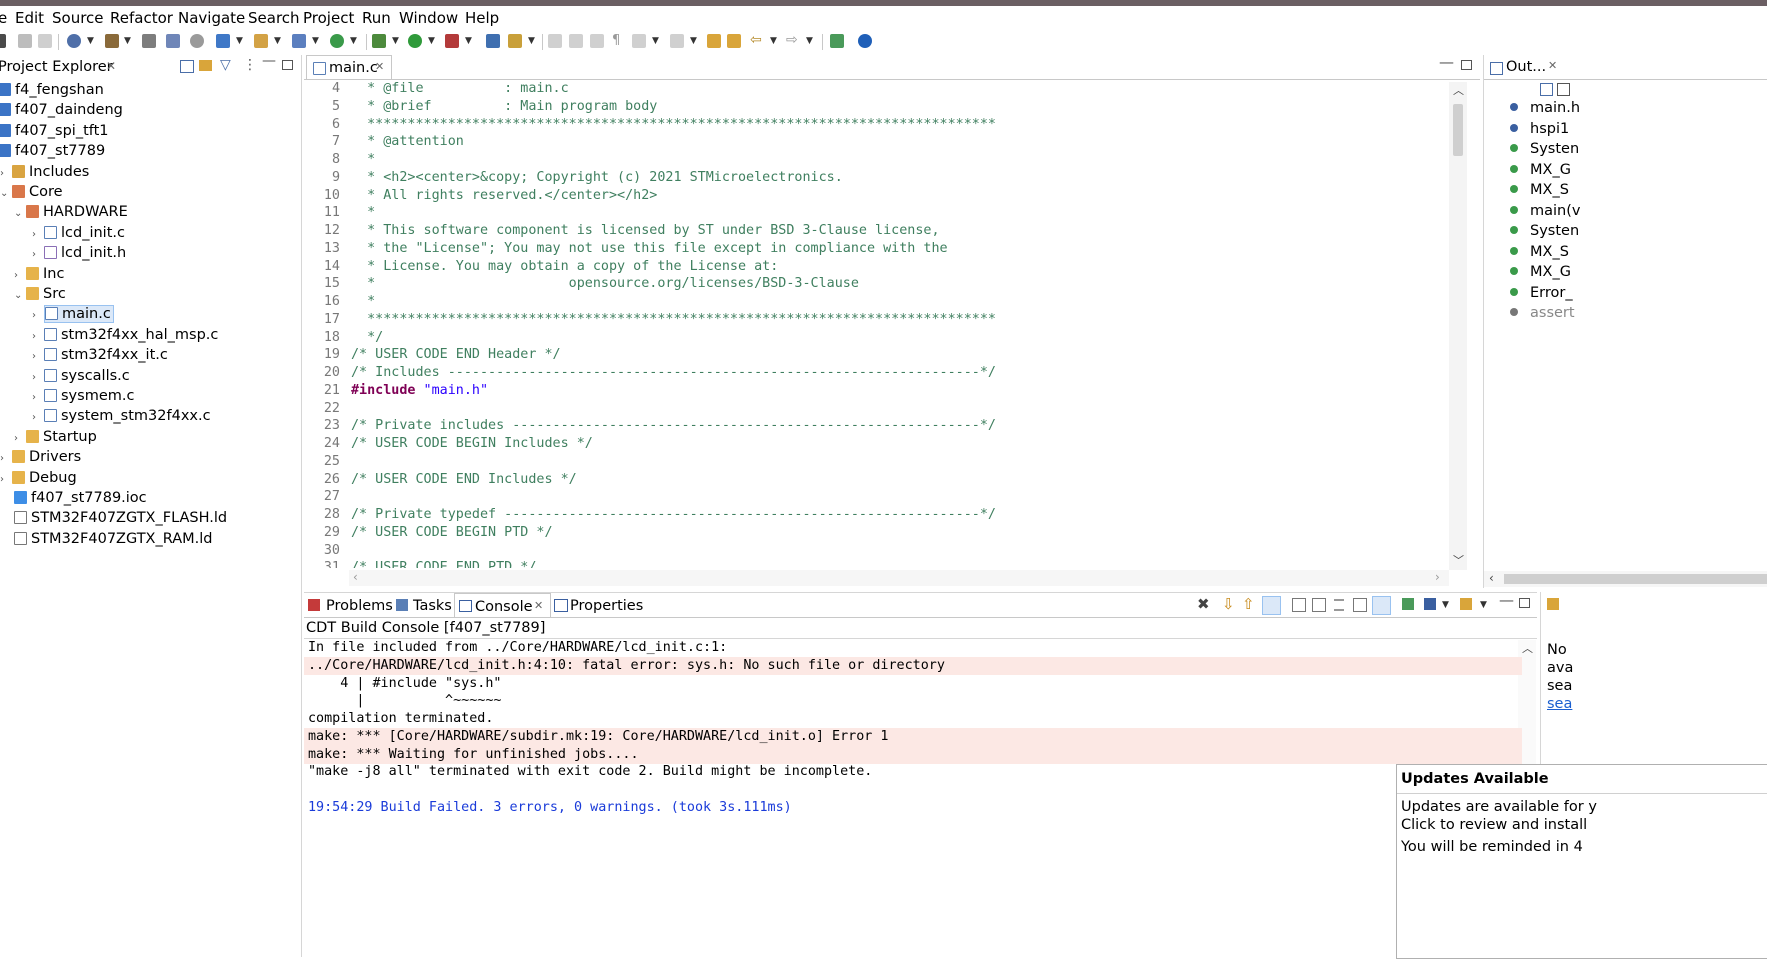 This screenshot has height=959, width=1767. What do you see at coordinates (734, 41) in the screenshot?
I see `next-edit-icon` at bounding box center [734, 41].